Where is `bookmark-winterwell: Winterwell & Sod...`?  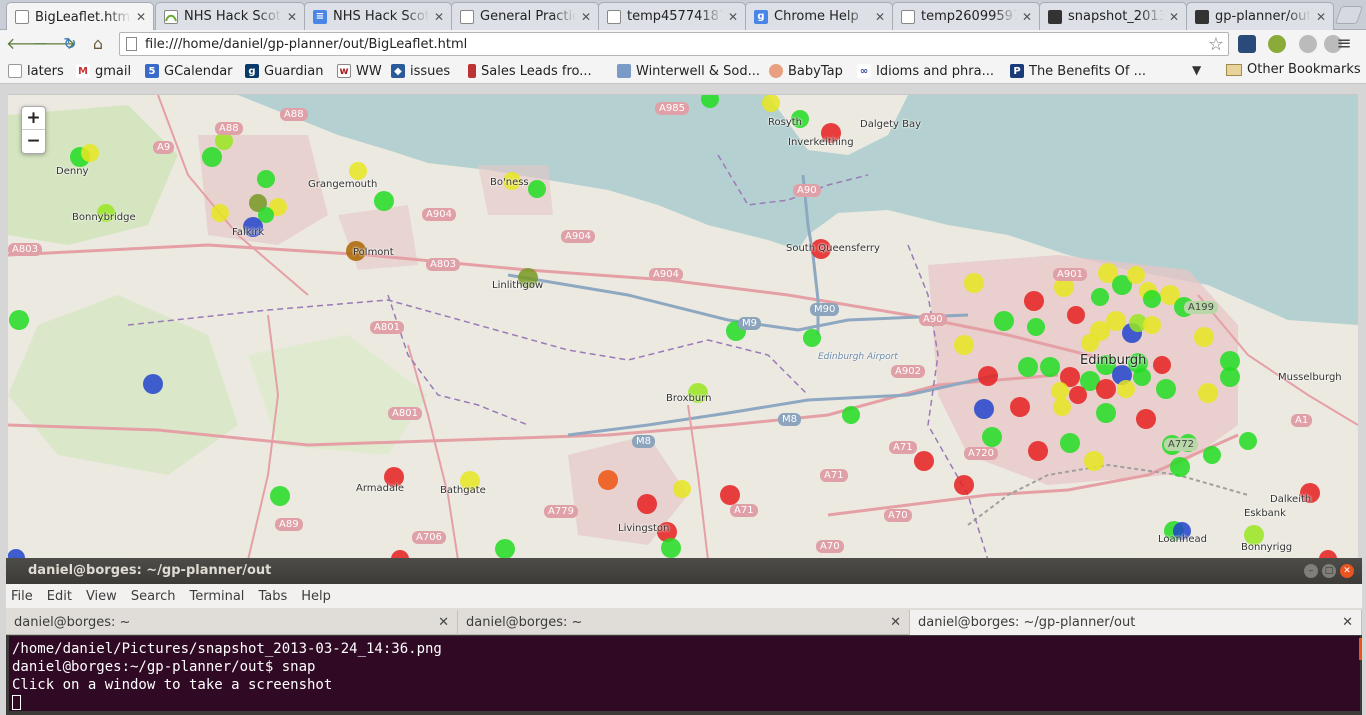
bookmark-winterwell: Winterwell & Sod... is located at coordinates (688, 71).